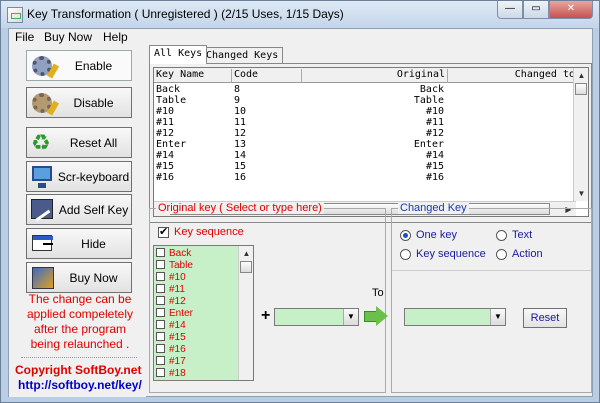  What do you see at coordinates (365, 144) in the screenshot?
I see `table-row: Enter 13 Enter` at bounding box center [365, 144].